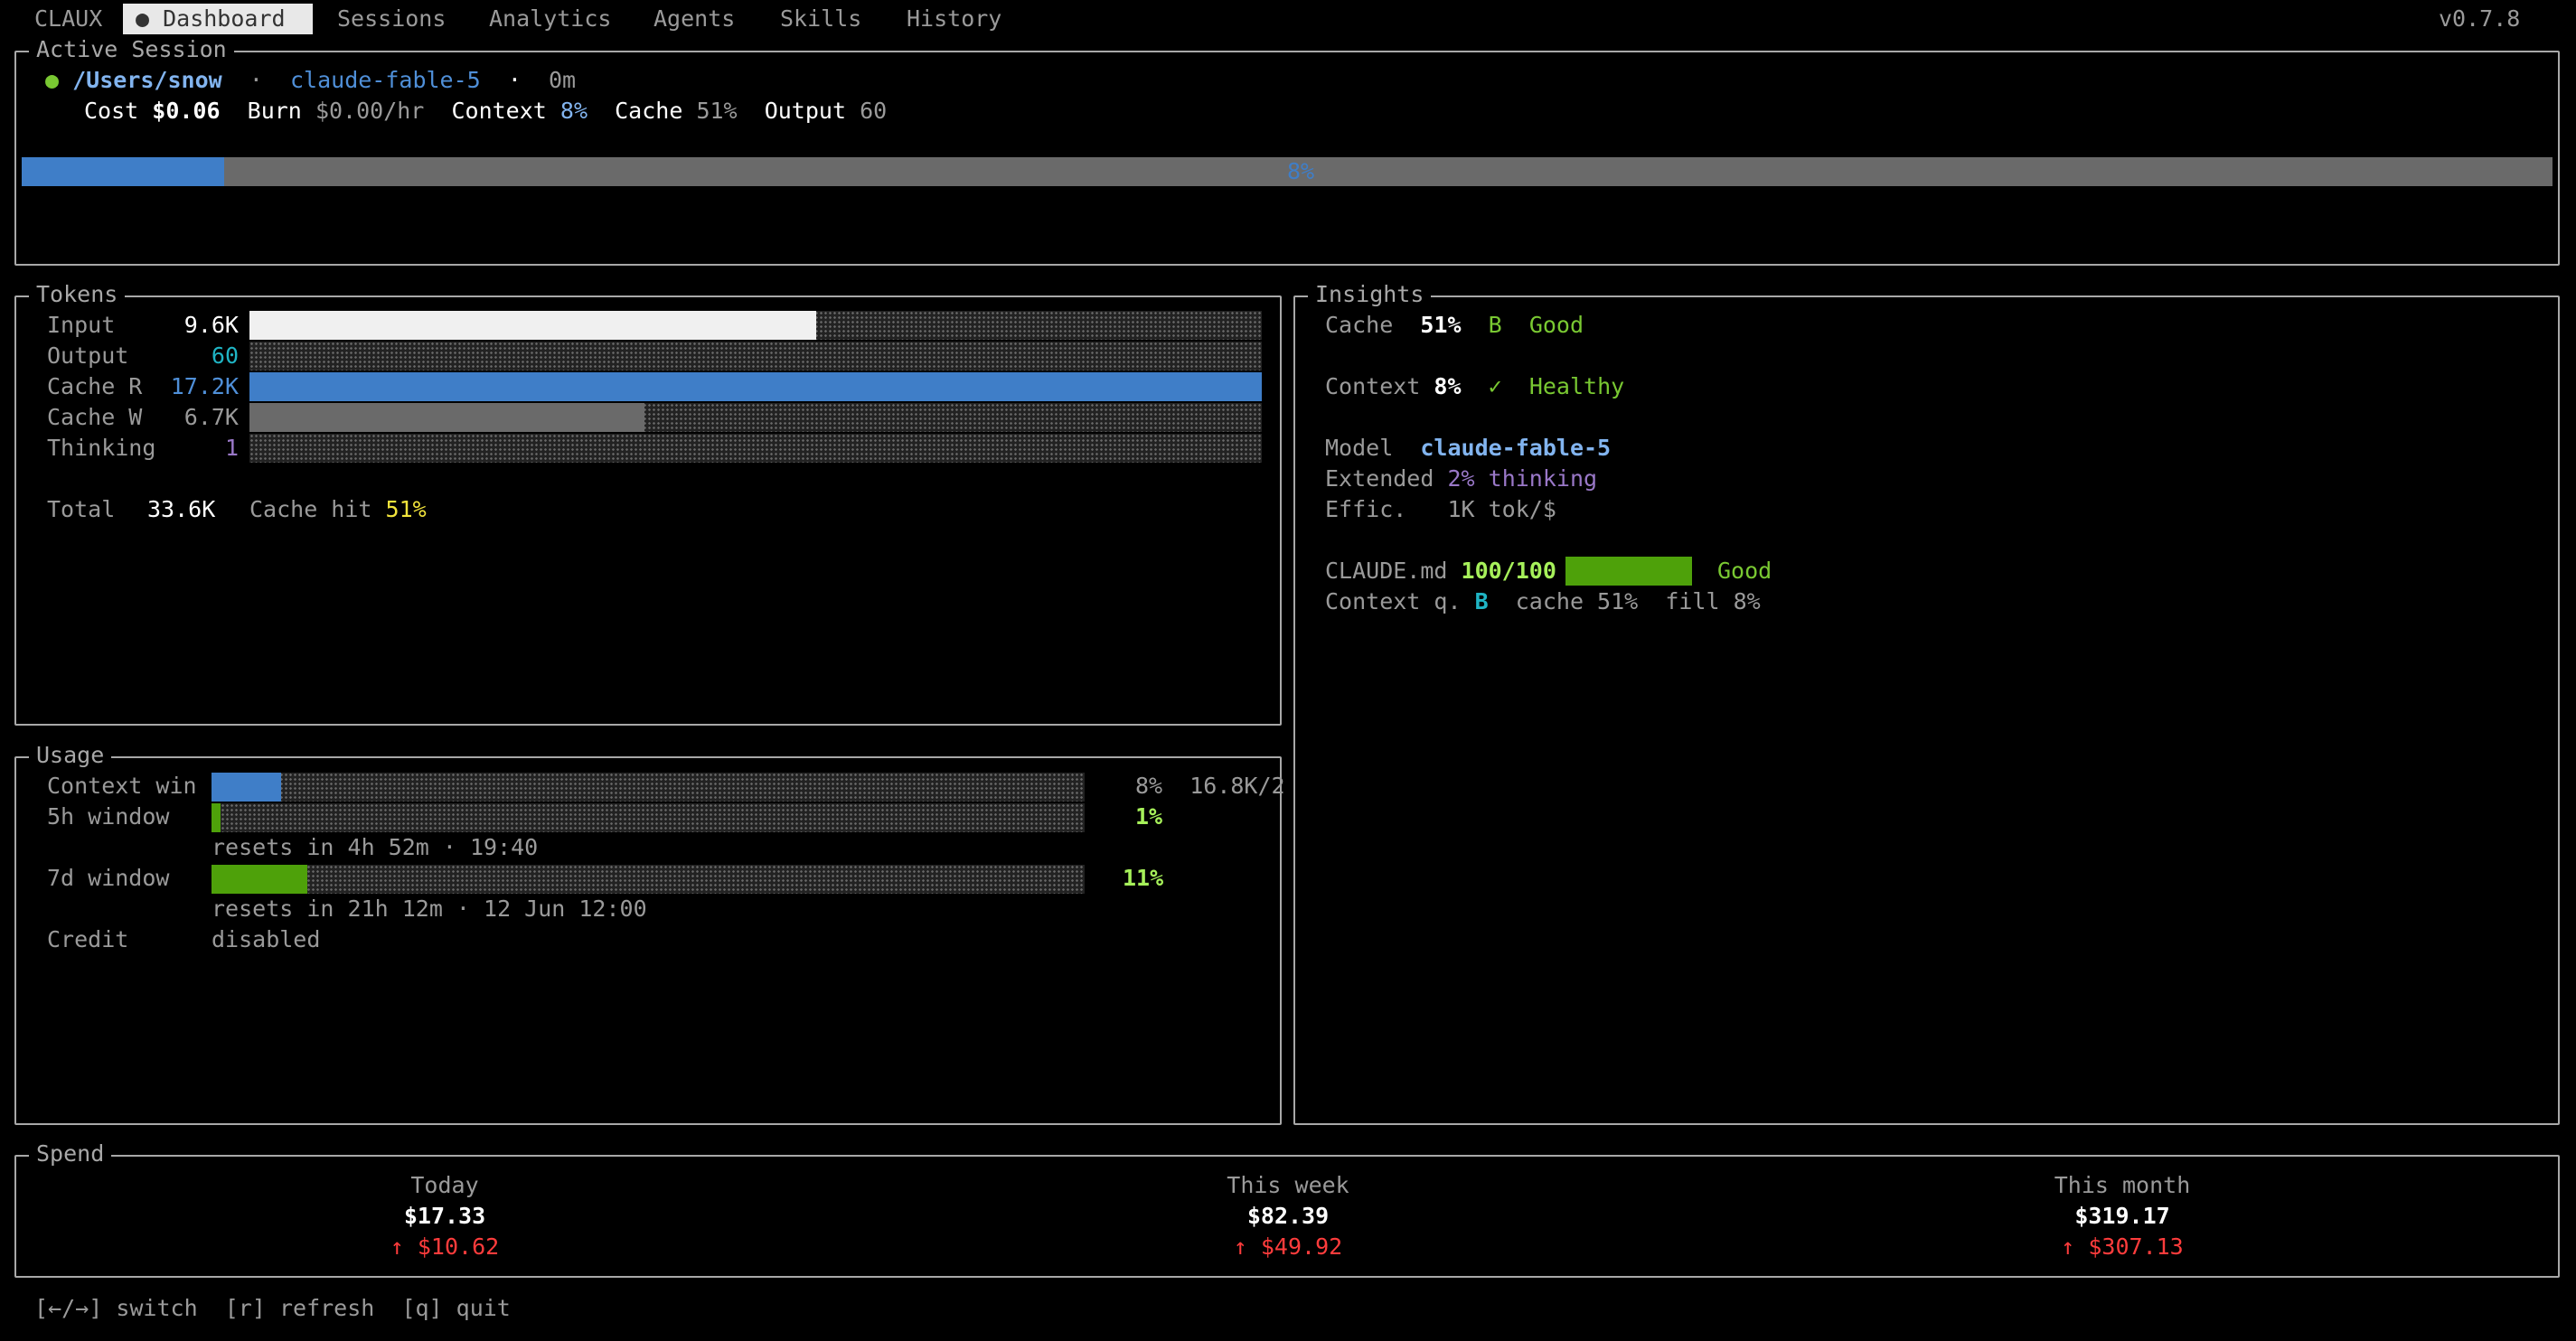 This screenshot has width=2576, height=1341. What do you see at coordinates (246, 1308) in the screenshot?
I see `refresh-key: [r]` at bounding box center [246, 1308].